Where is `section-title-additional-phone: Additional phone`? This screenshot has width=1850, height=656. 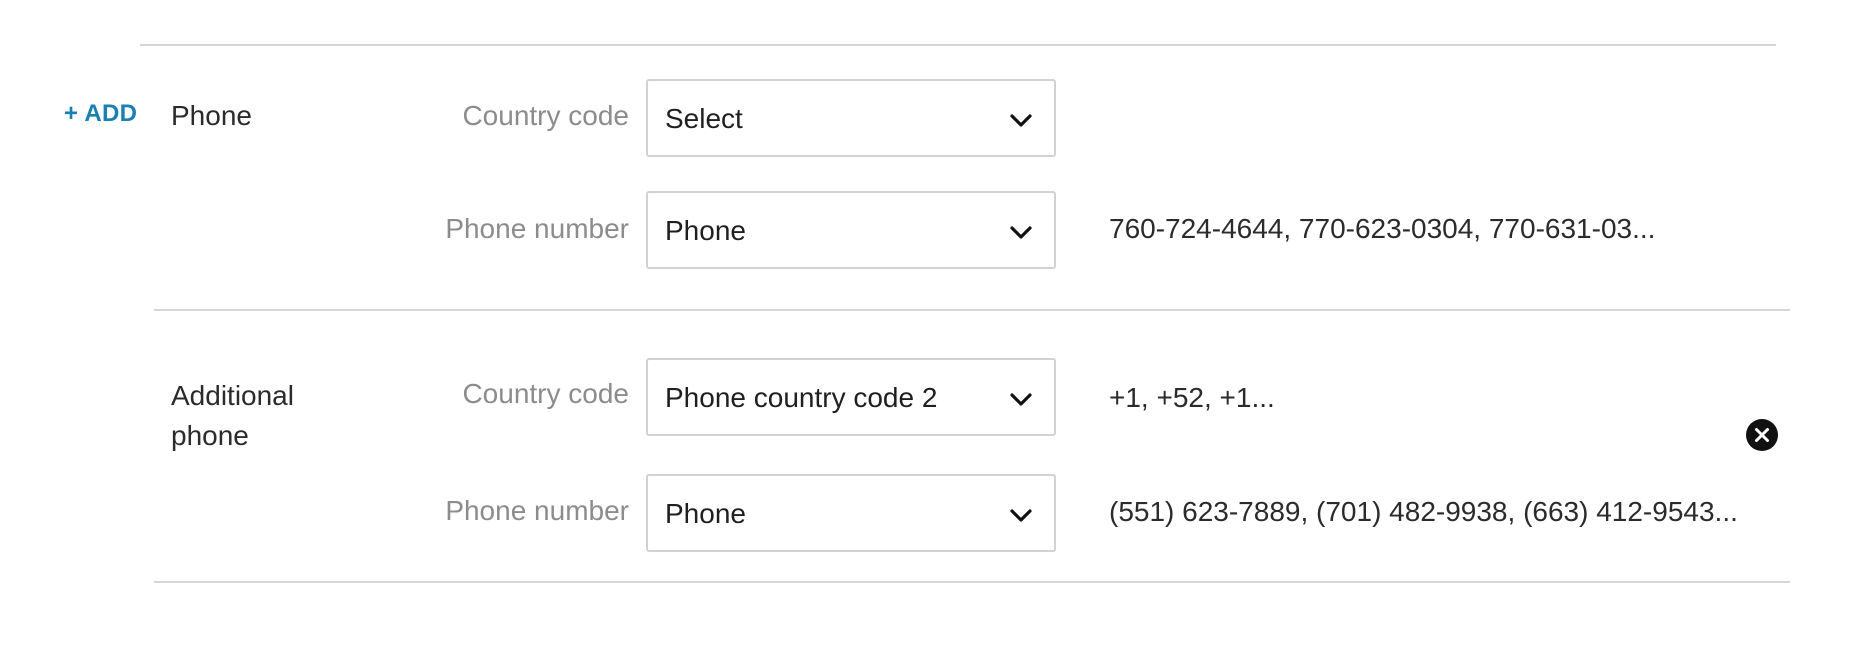 section-title-additional-phone: Additional phone is located at coordinates (232, 415).